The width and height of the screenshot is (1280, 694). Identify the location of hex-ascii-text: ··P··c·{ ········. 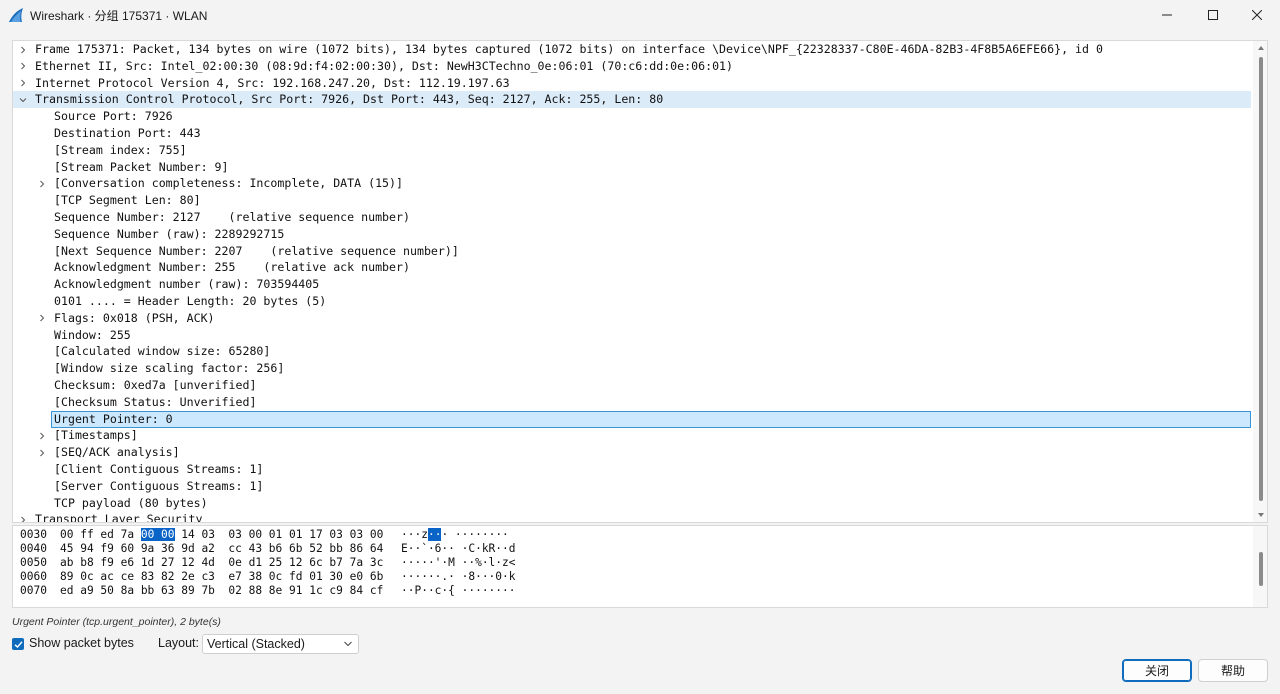
(458, 590).